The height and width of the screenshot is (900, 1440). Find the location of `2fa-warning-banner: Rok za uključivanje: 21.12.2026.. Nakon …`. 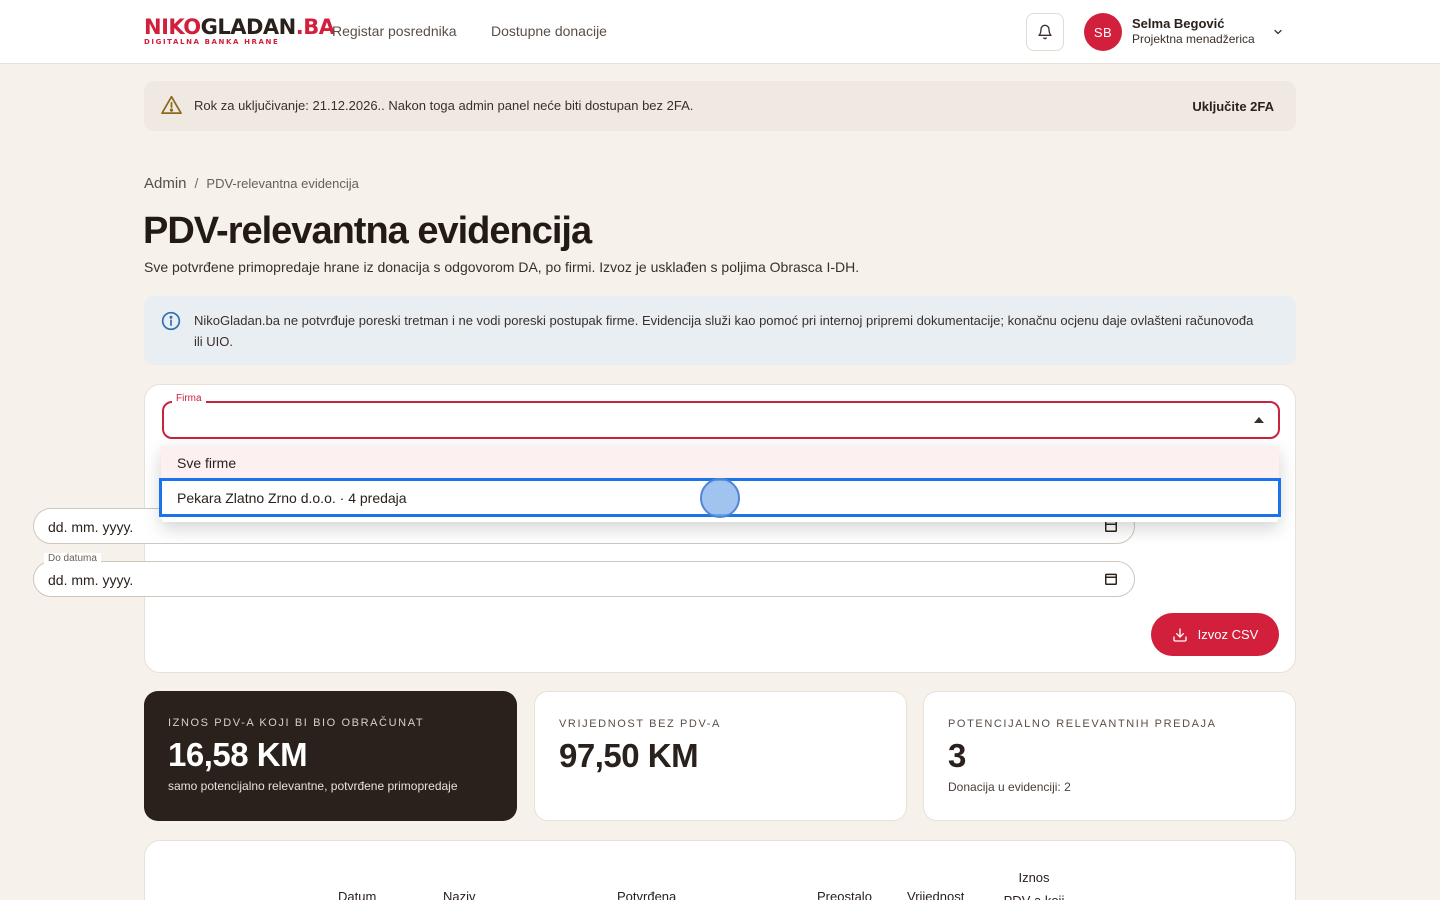

2fa-warning-banner: Rok za uključivanje: 21.12.2026.. Nakon … is located at coordinates (720, 106).